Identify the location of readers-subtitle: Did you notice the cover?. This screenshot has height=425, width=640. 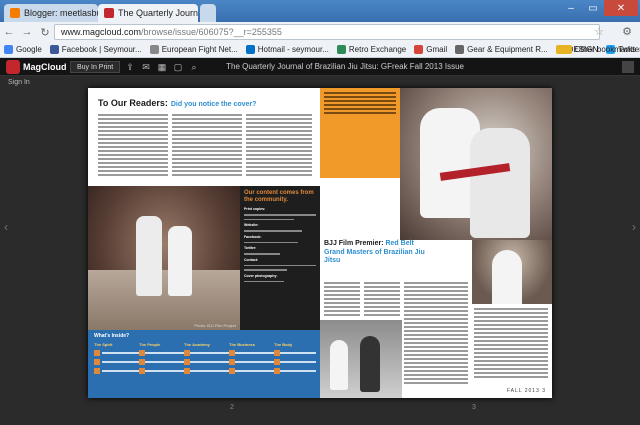
(213, 104).